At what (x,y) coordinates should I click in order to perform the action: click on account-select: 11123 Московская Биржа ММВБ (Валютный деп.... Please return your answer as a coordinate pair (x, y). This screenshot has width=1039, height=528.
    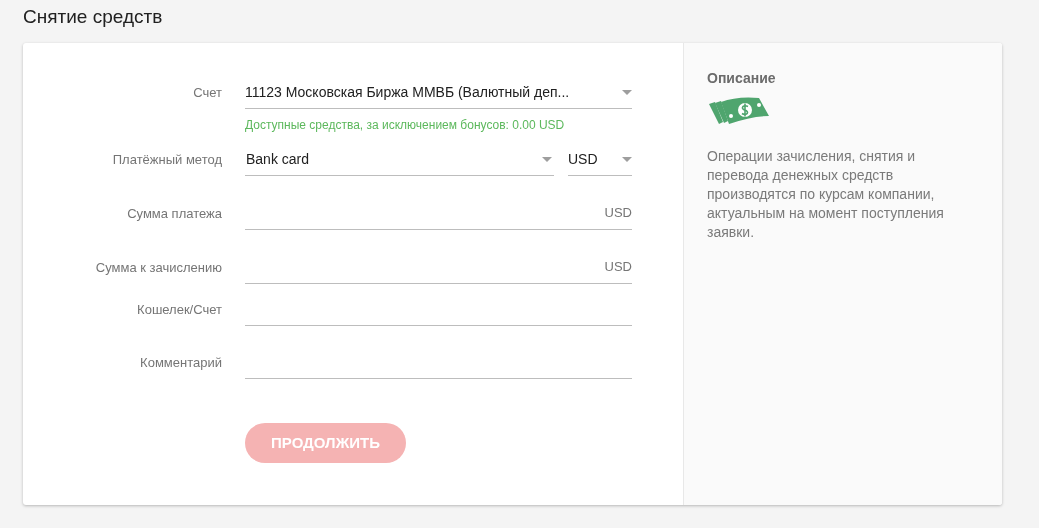
    Looking at the image, I should click on (438, 92).